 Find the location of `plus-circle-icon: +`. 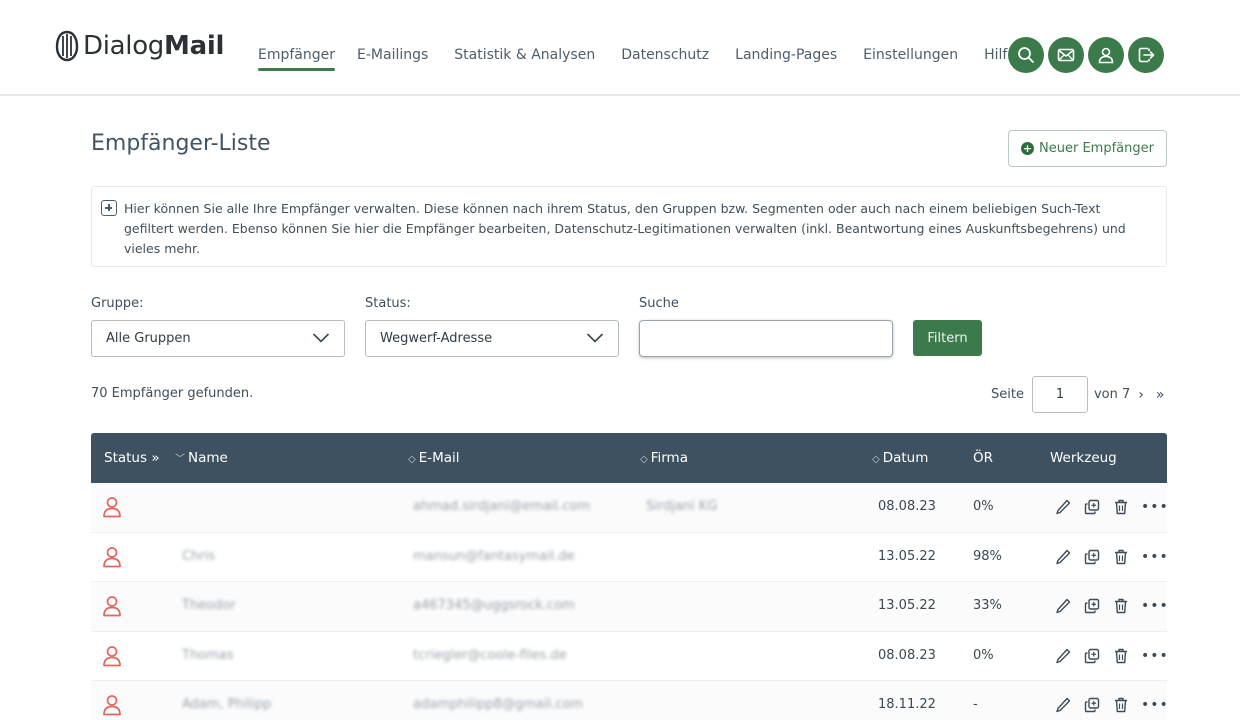

plus-circle-icon: + is located at coordinates (1028, 148).